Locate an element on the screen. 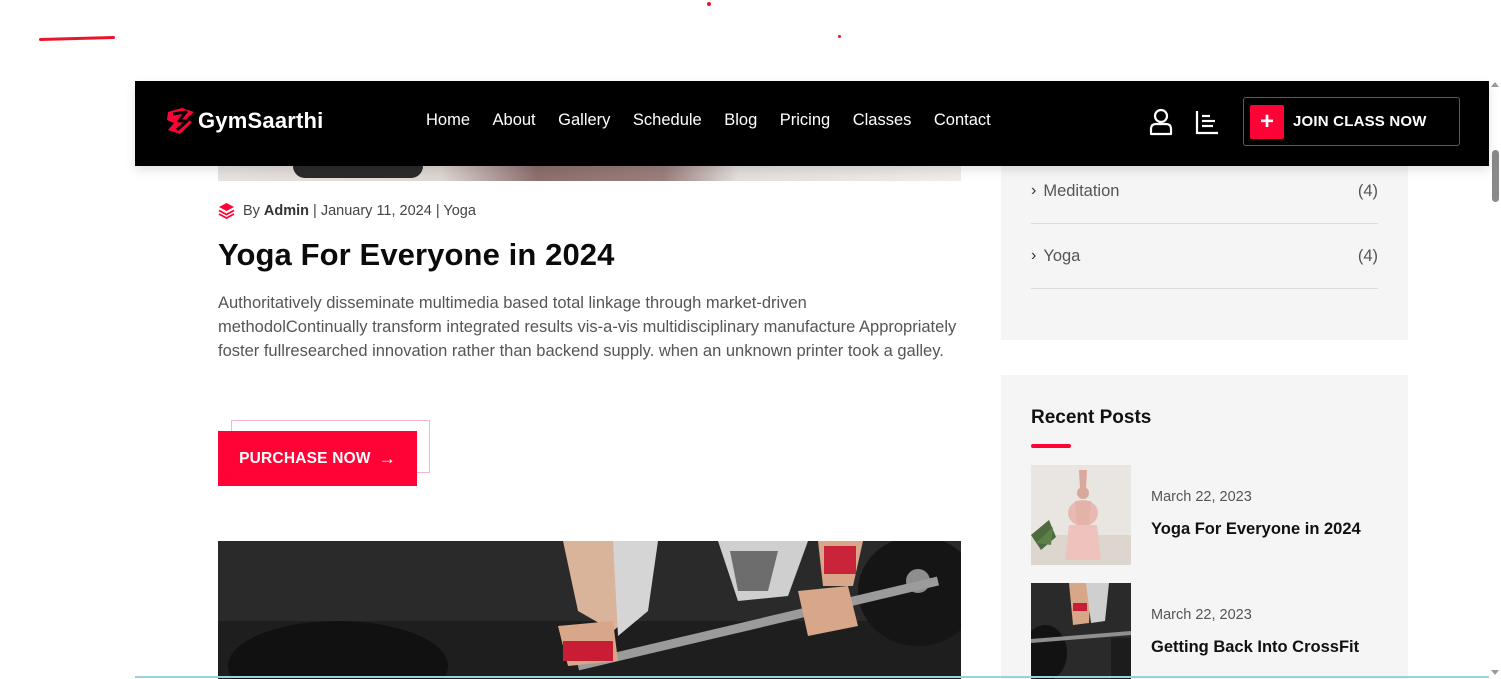 This screenshot has height=679, width=1501. plus-icon: + is located at coordinates (1267, 121).